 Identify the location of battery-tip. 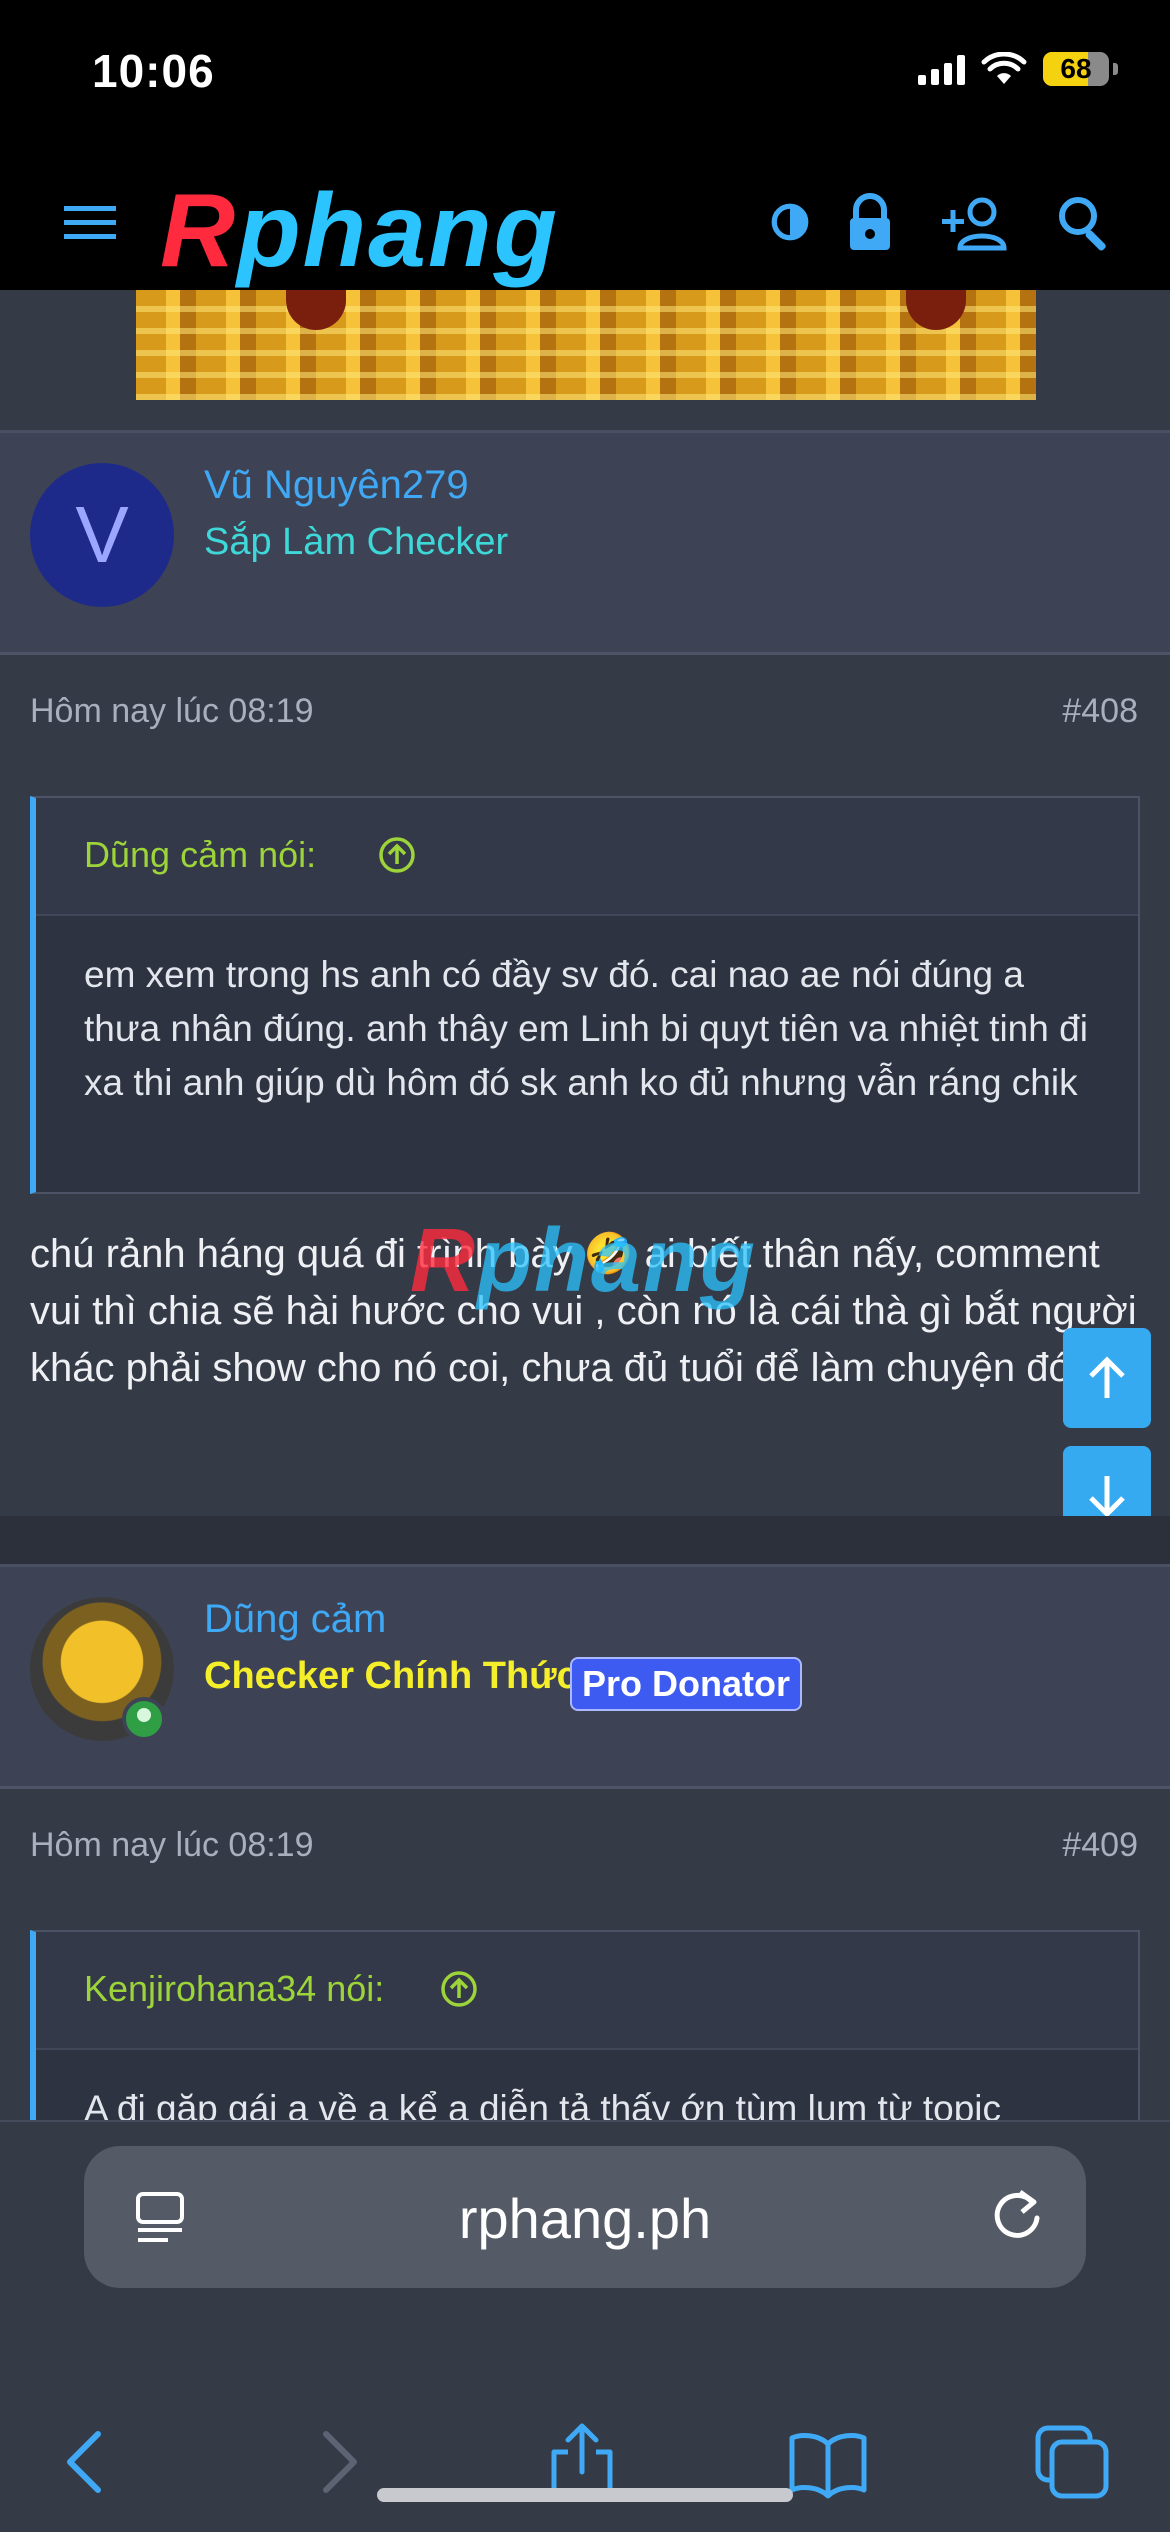
(1115, 69).